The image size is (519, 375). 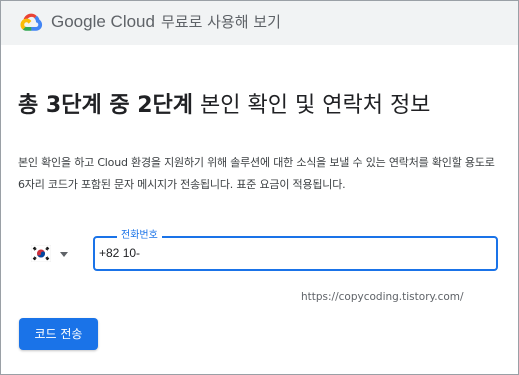 What do you see at coordinates (139, 236) in the screenshot?
I see `phone-number-label: 전화번호` at bounding box center [139, 236].